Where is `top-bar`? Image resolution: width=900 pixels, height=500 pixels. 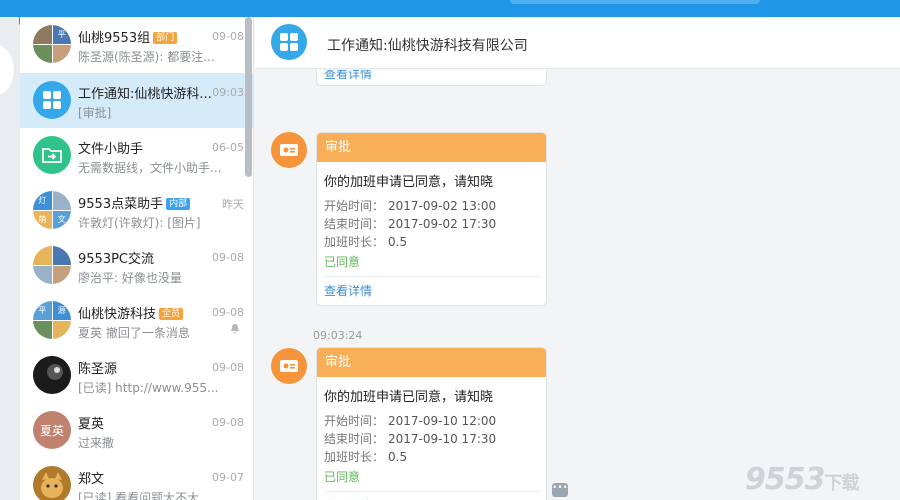 top-bar is located at coordinates (450, 8).